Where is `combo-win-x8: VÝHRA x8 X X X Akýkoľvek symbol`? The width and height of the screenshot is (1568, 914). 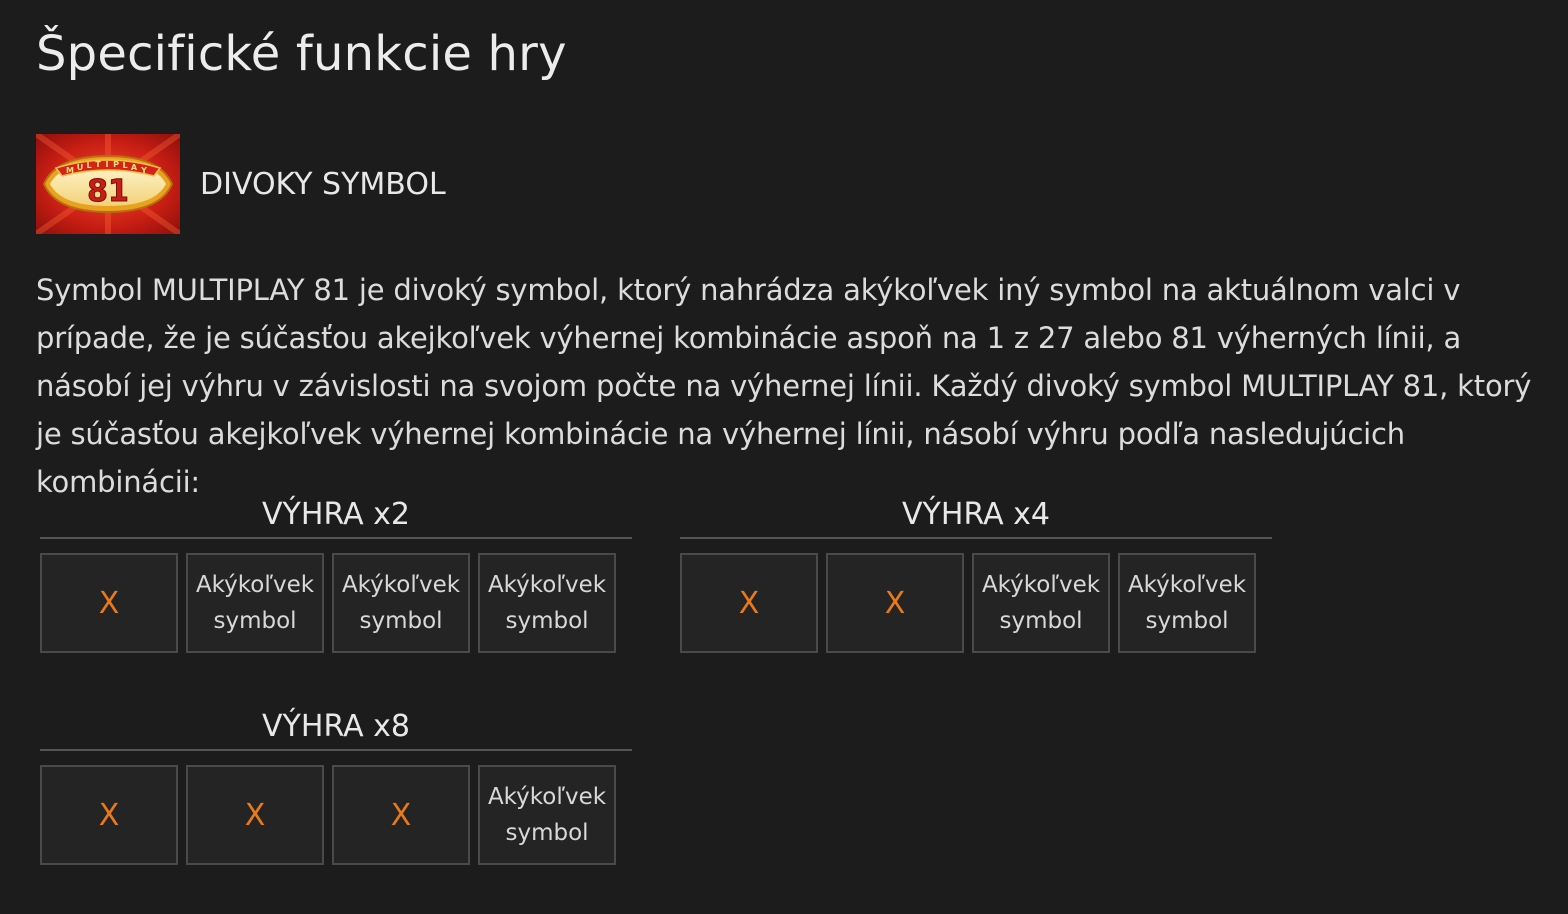 combo-win-x8: VÝHRA x8 X X X Akýkoľvek symbol is located at coordinates (336, 785).